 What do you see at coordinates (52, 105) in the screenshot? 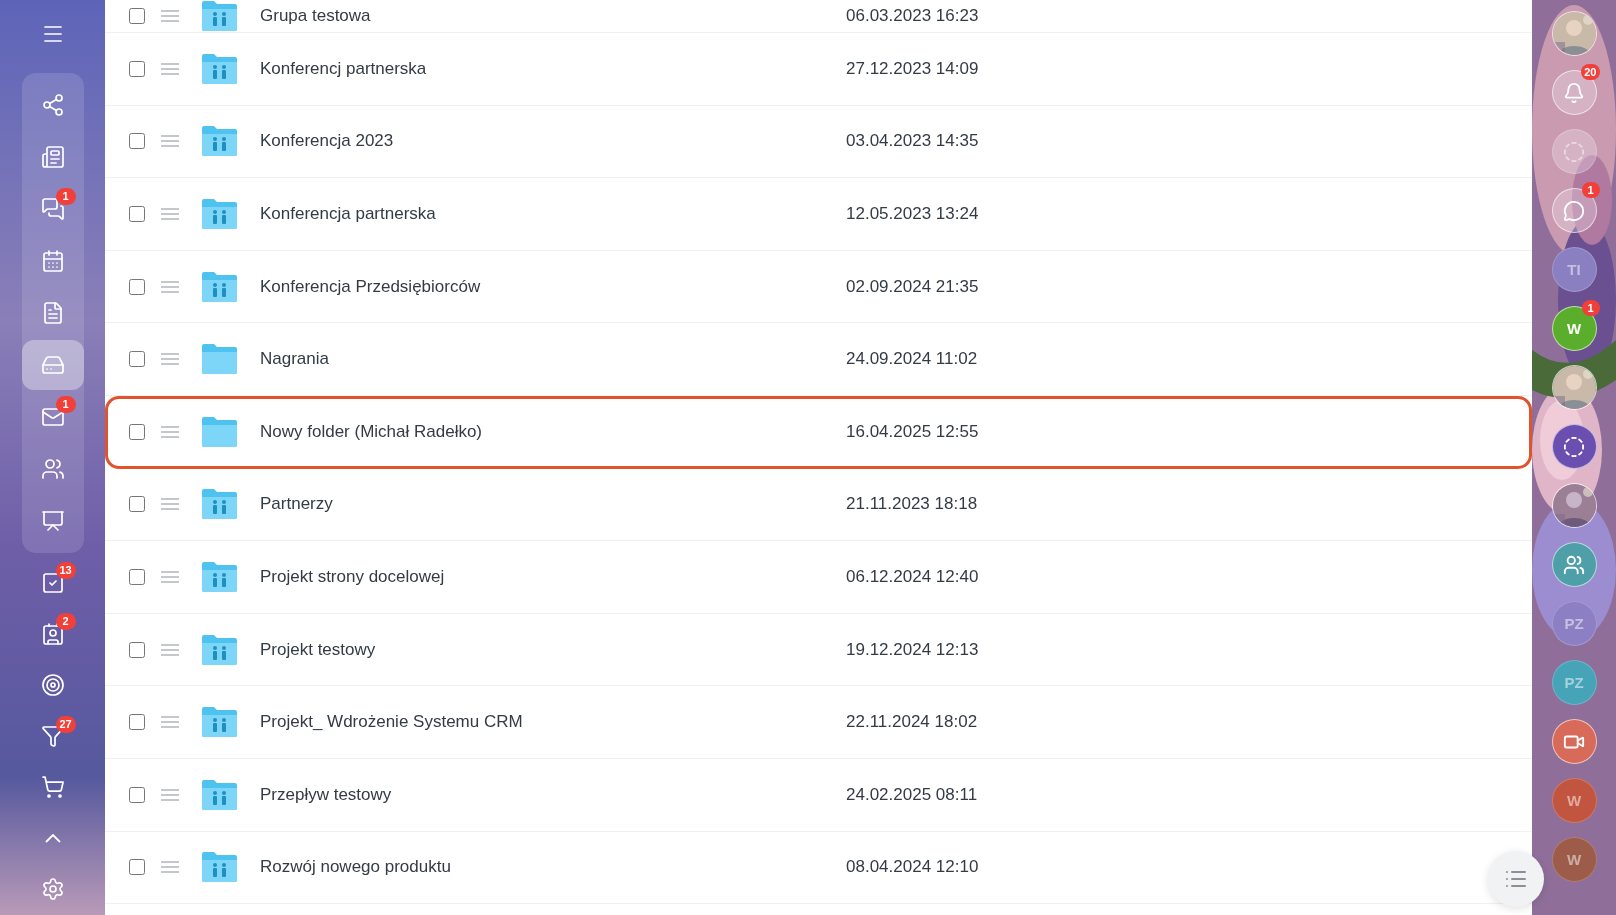
I see `network-icon` at bounding box center [52, 105].